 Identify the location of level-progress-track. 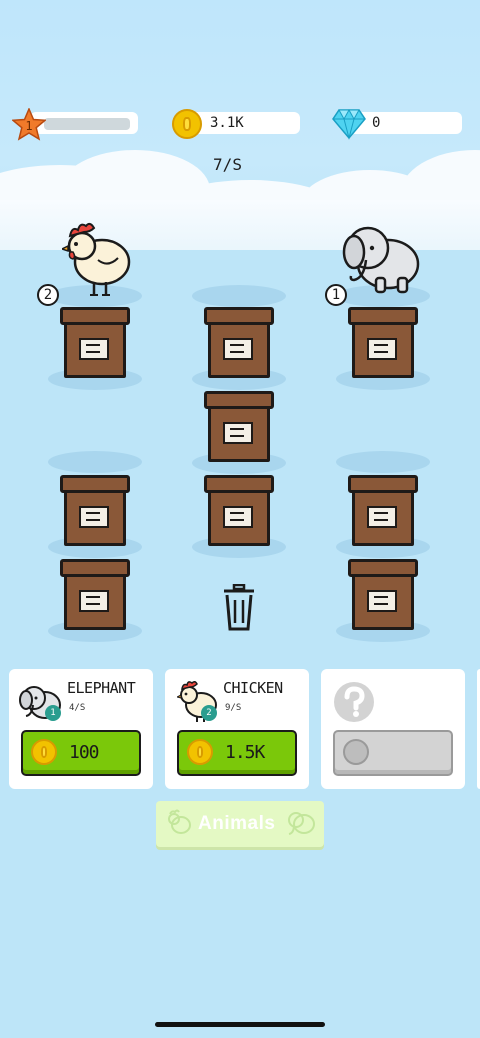
(87, 124).